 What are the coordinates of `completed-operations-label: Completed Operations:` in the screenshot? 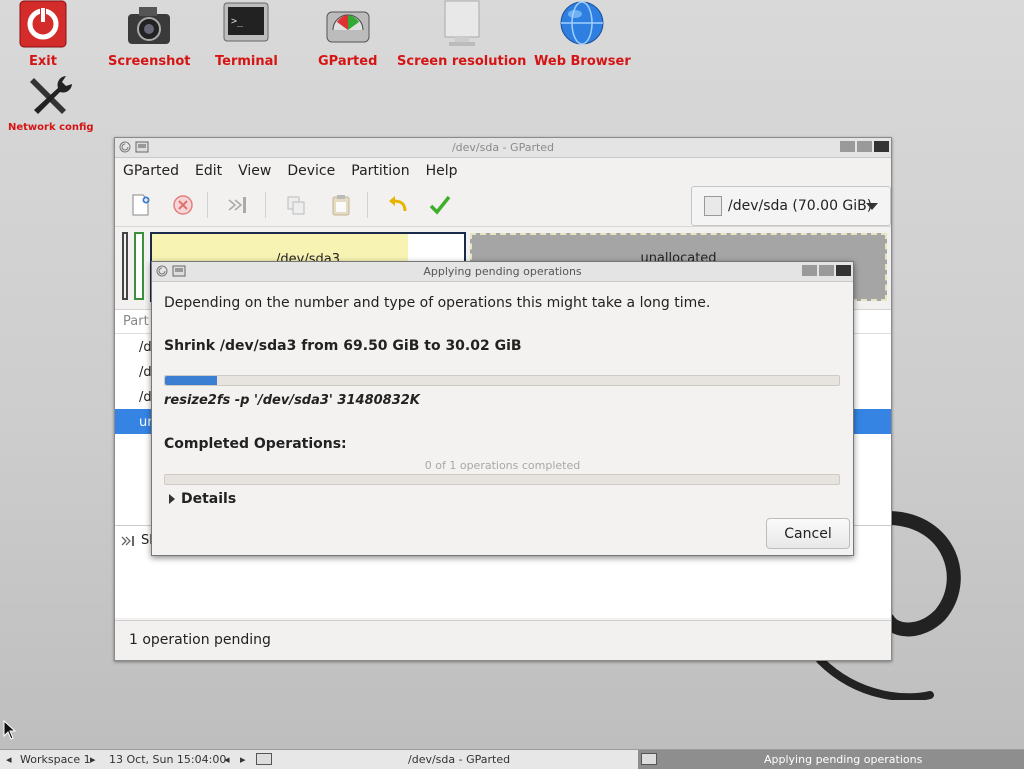 It's located at (255, 444).